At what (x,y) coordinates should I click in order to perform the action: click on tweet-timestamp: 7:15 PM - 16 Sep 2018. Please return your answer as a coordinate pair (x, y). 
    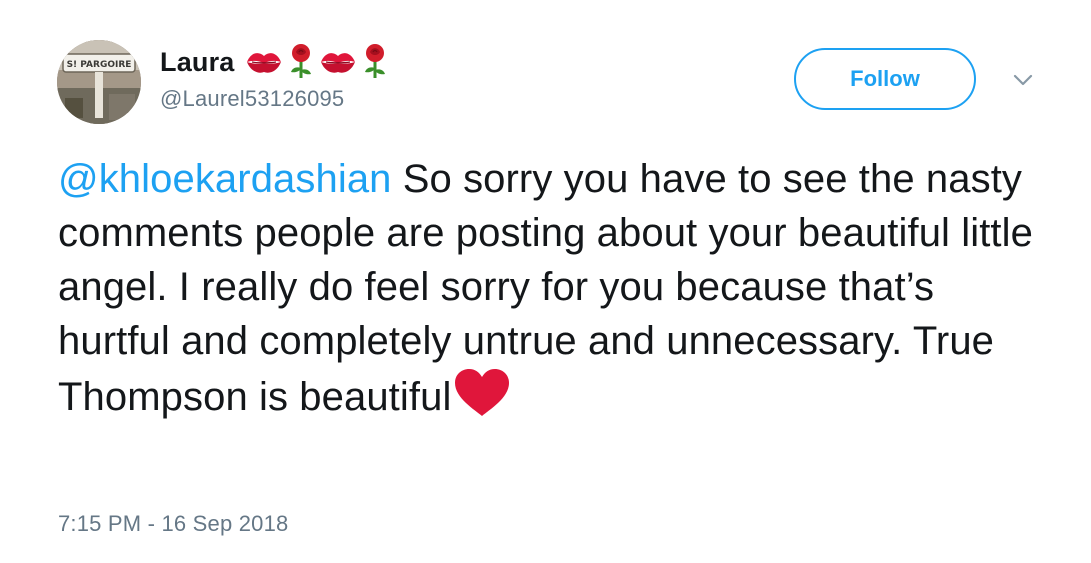
    Looking at the image, I should click on (173, 524).